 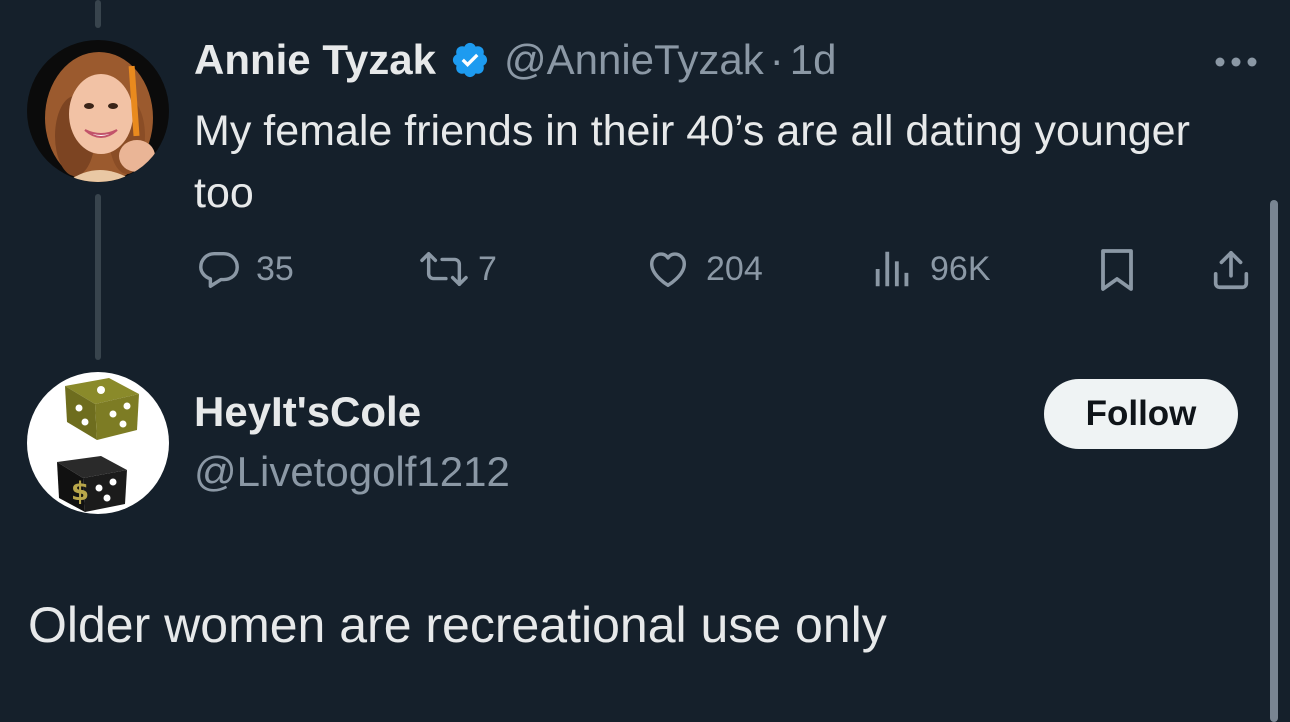 I want to click on follow-button: Follow, so click(x=1141, y=414).